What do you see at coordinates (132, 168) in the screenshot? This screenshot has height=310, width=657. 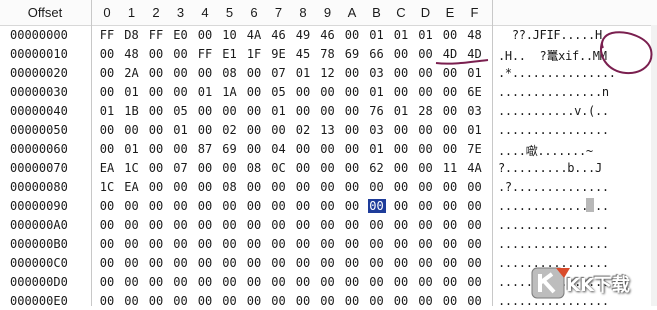 I see `hex-byte: 1C` at bounding box center [132, 168].